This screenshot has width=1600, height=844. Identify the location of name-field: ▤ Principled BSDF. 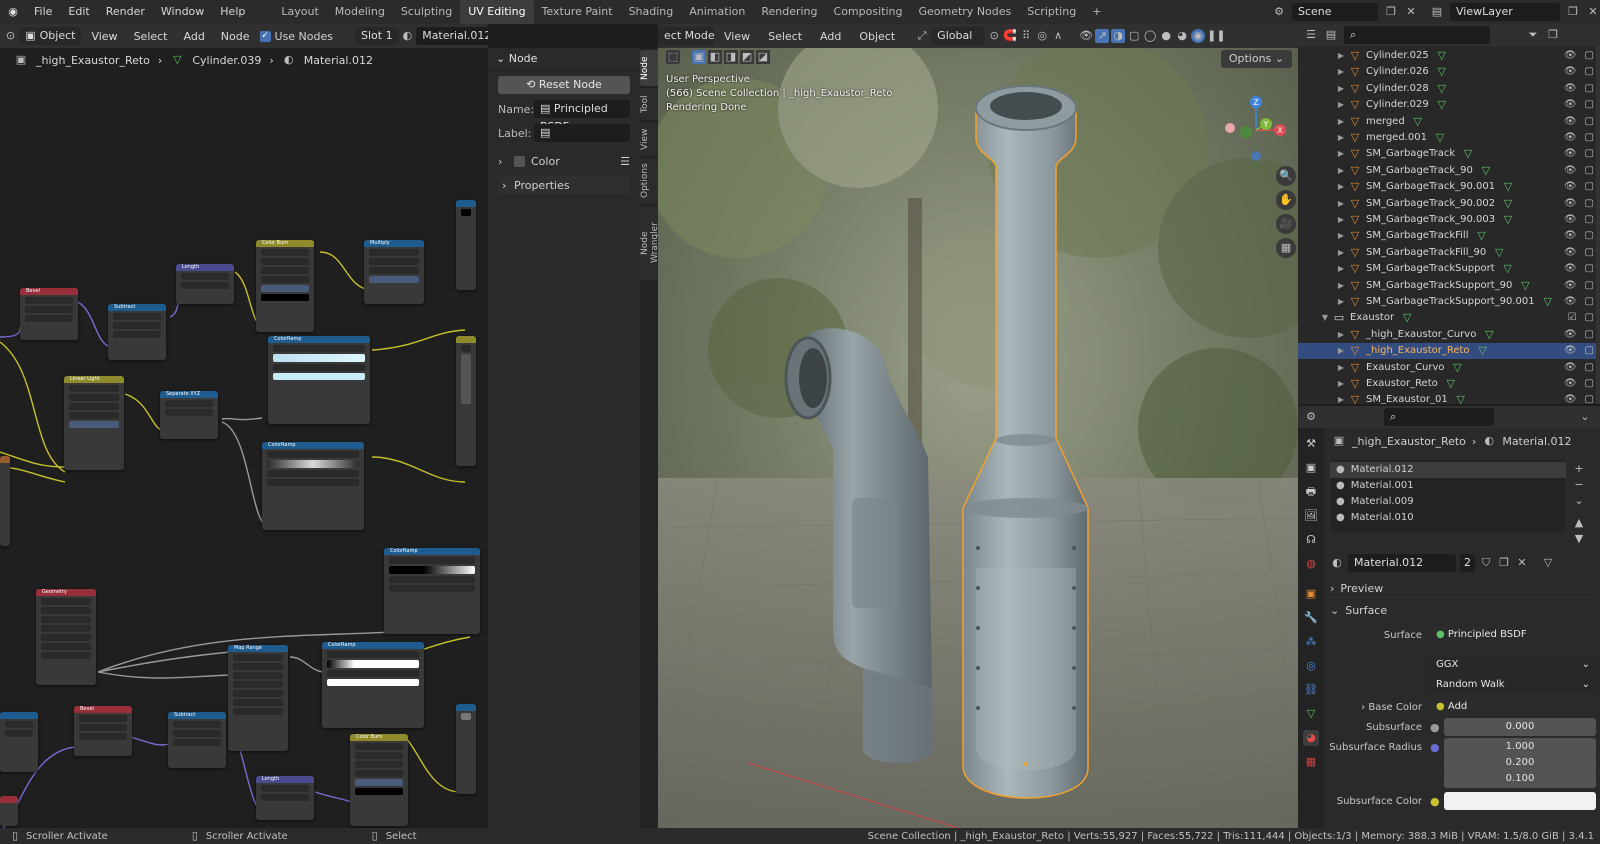
(582, 116).